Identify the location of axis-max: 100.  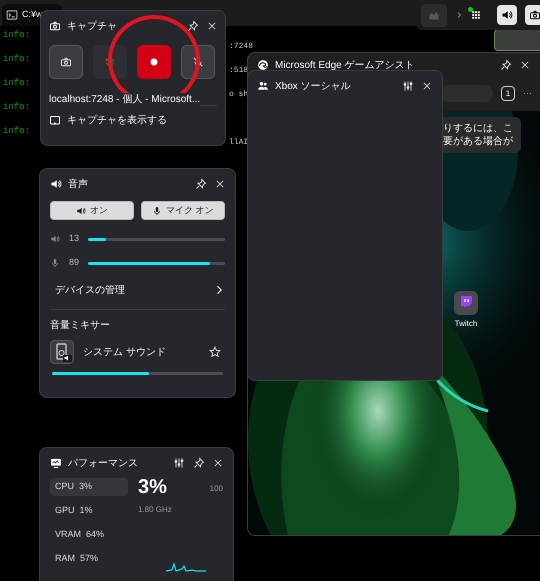
(216, 489).